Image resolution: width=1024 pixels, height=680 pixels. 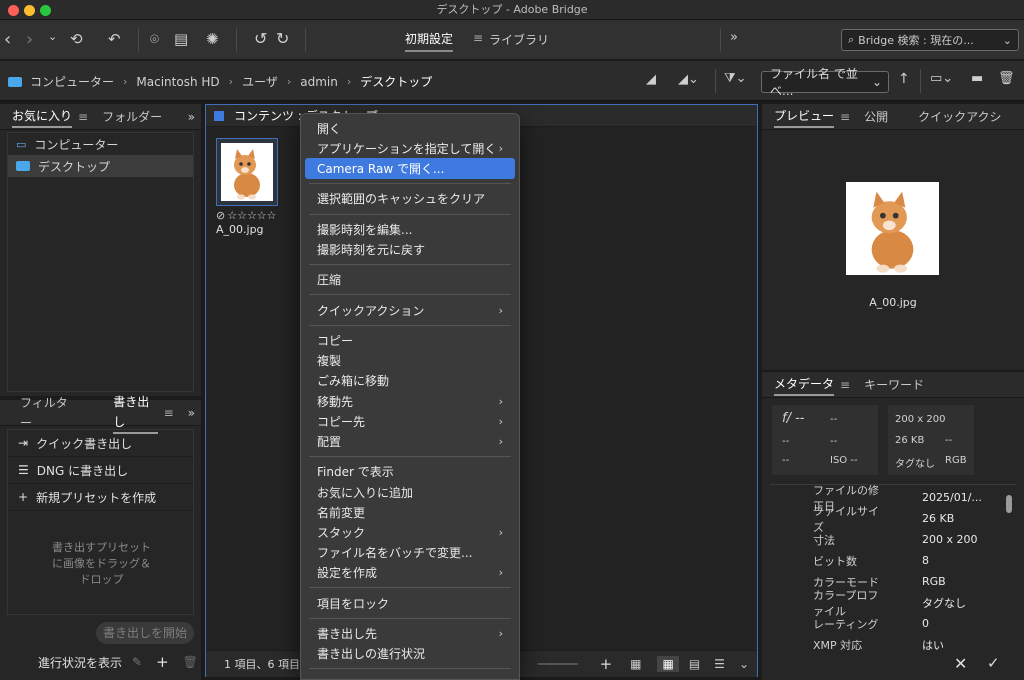 I want to click on menu-item: アプリケーションを指定して開く ›, so click(x=410, y=148).